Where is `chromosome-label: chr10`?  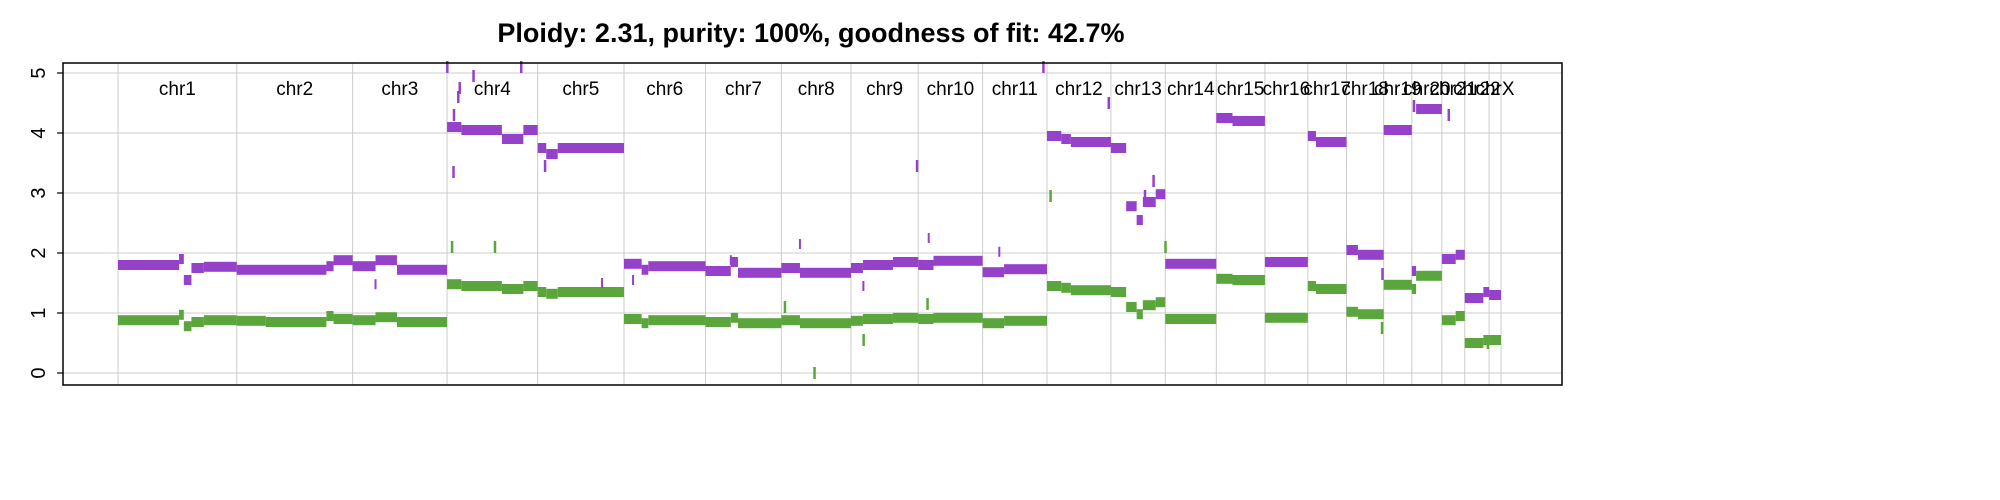 chromosome-label: chr10 is located at coordinates (951, 89).